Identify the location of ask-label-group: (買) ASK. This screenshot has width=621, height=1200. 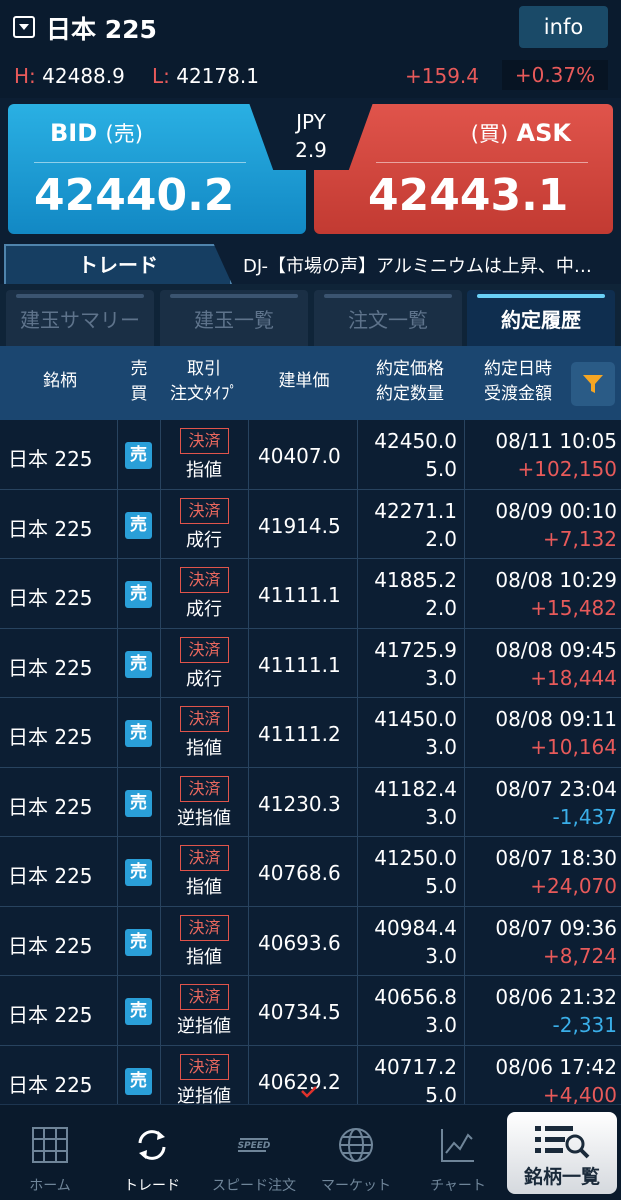
(521, 133).